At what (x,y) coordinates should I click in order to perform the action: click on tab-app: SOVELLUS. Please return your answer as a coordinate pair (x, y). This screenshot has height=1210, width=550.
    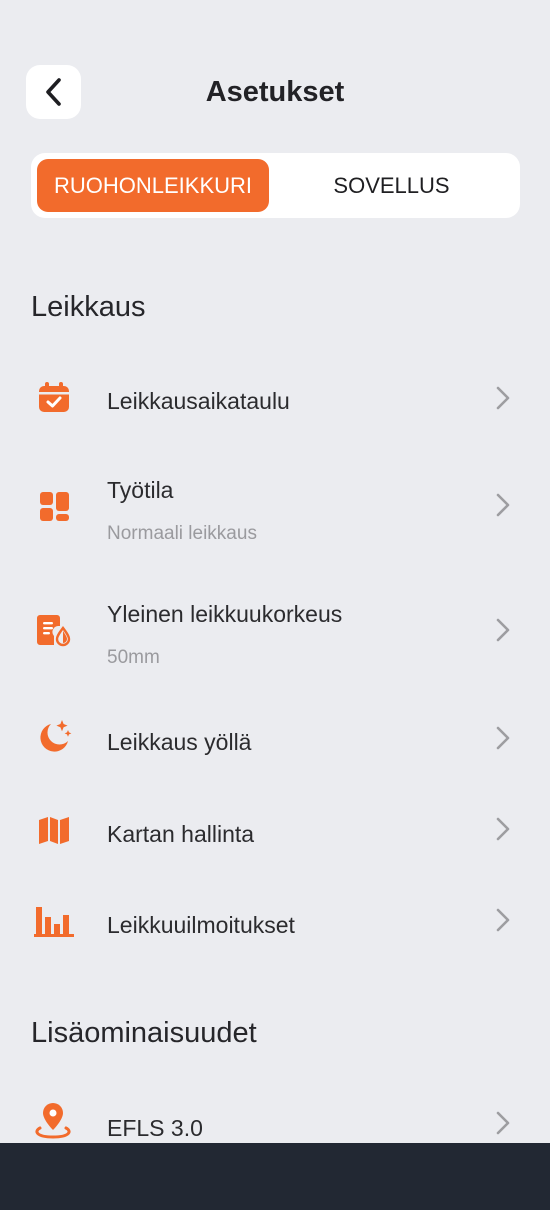
    Looking at the image, I should click on (391, 185).